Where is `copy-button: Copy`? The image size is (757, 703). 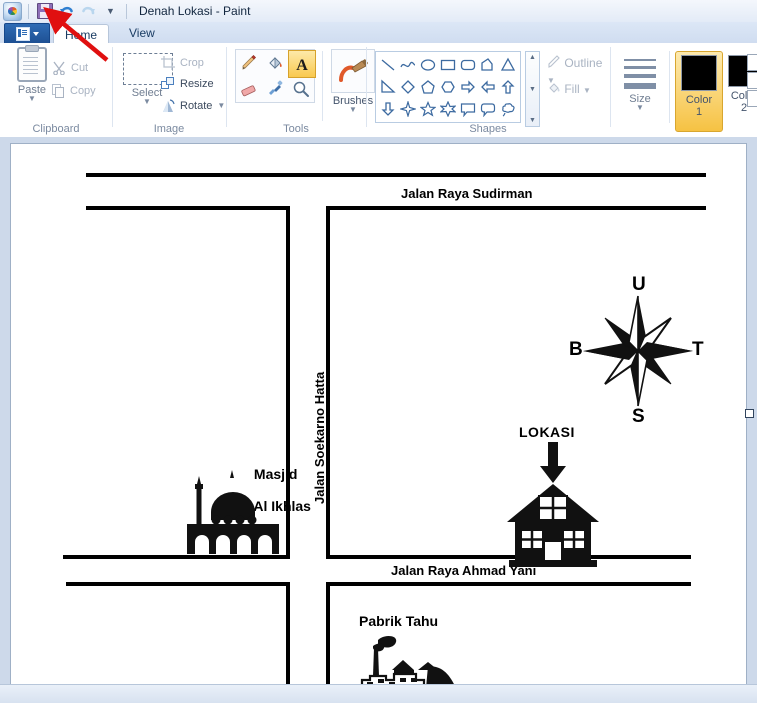
copy-button: Copy is located at coordinates (74, 91).